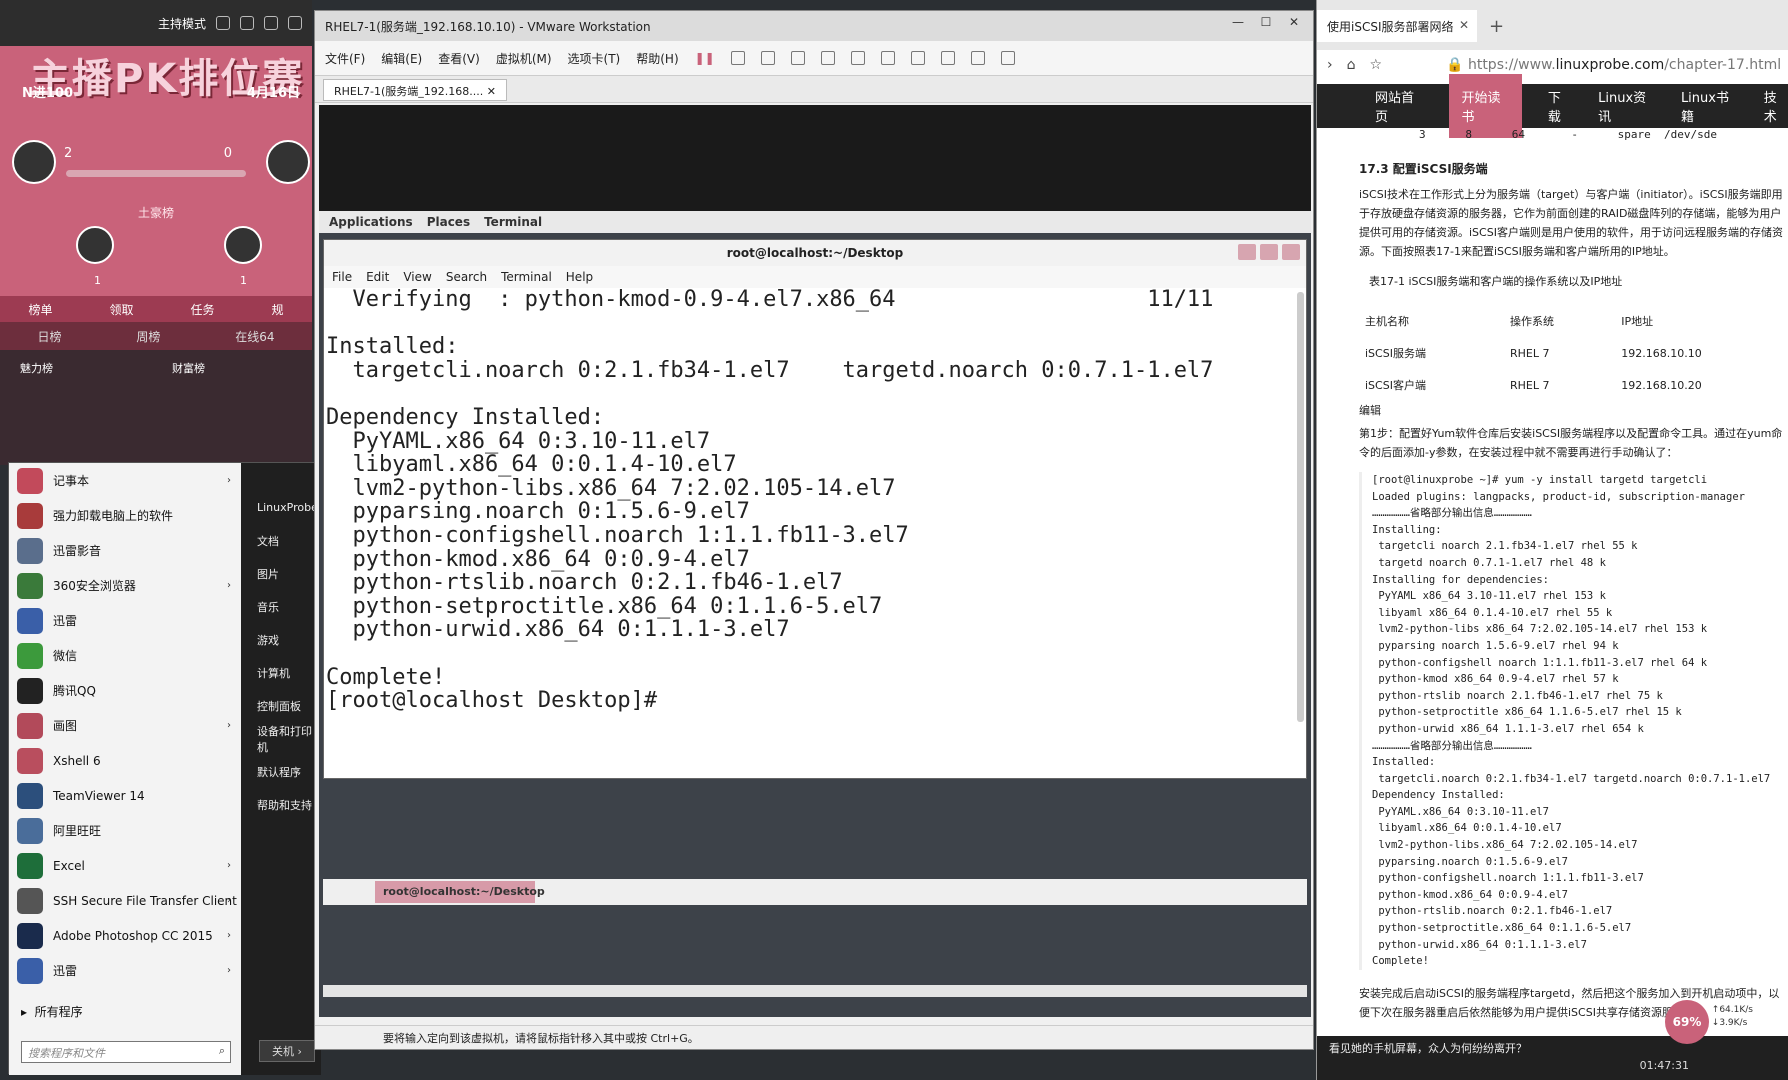 The image size is (1788, 1080). I want to click on new-tab-icon: +, so click(1496, 26).